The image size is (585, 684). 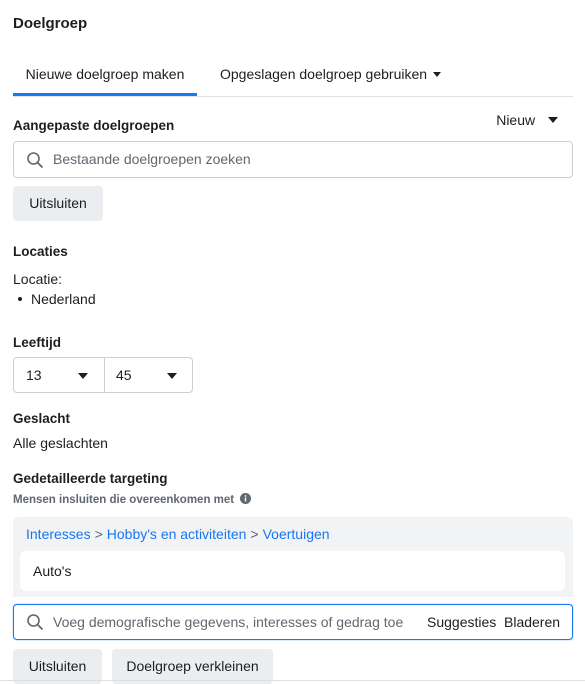 What do you see at coordinates (37, 342) in the screenshot?
I see `age-label: Leeftijd` at bounding box center [37, 342].